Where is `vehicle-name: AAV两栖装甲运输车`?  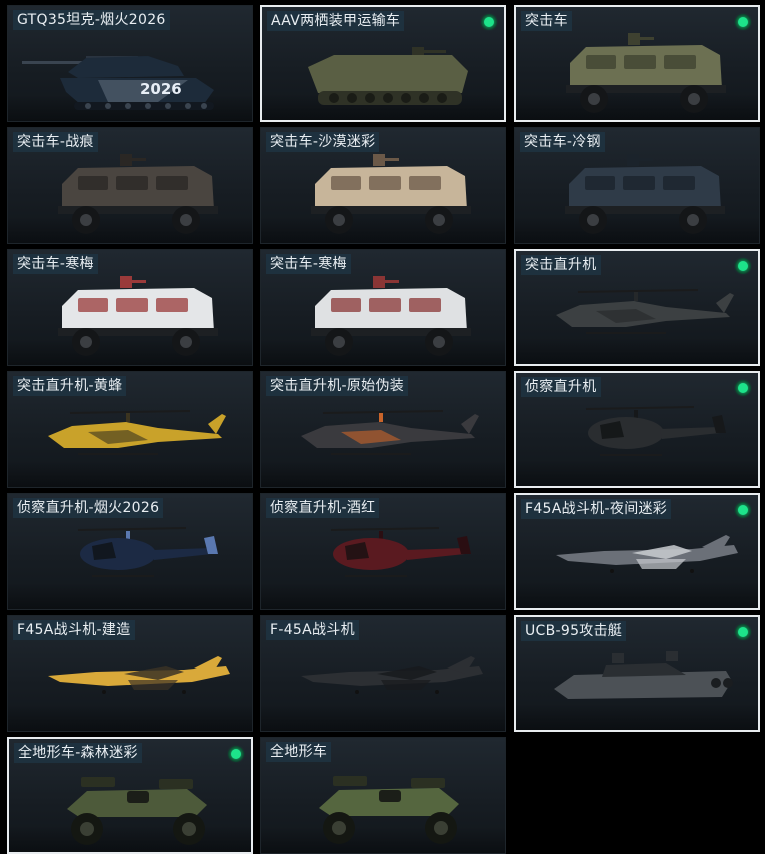 vehicle-name: AAV两栖装甲运输车 is located at coordinates (336, 21).